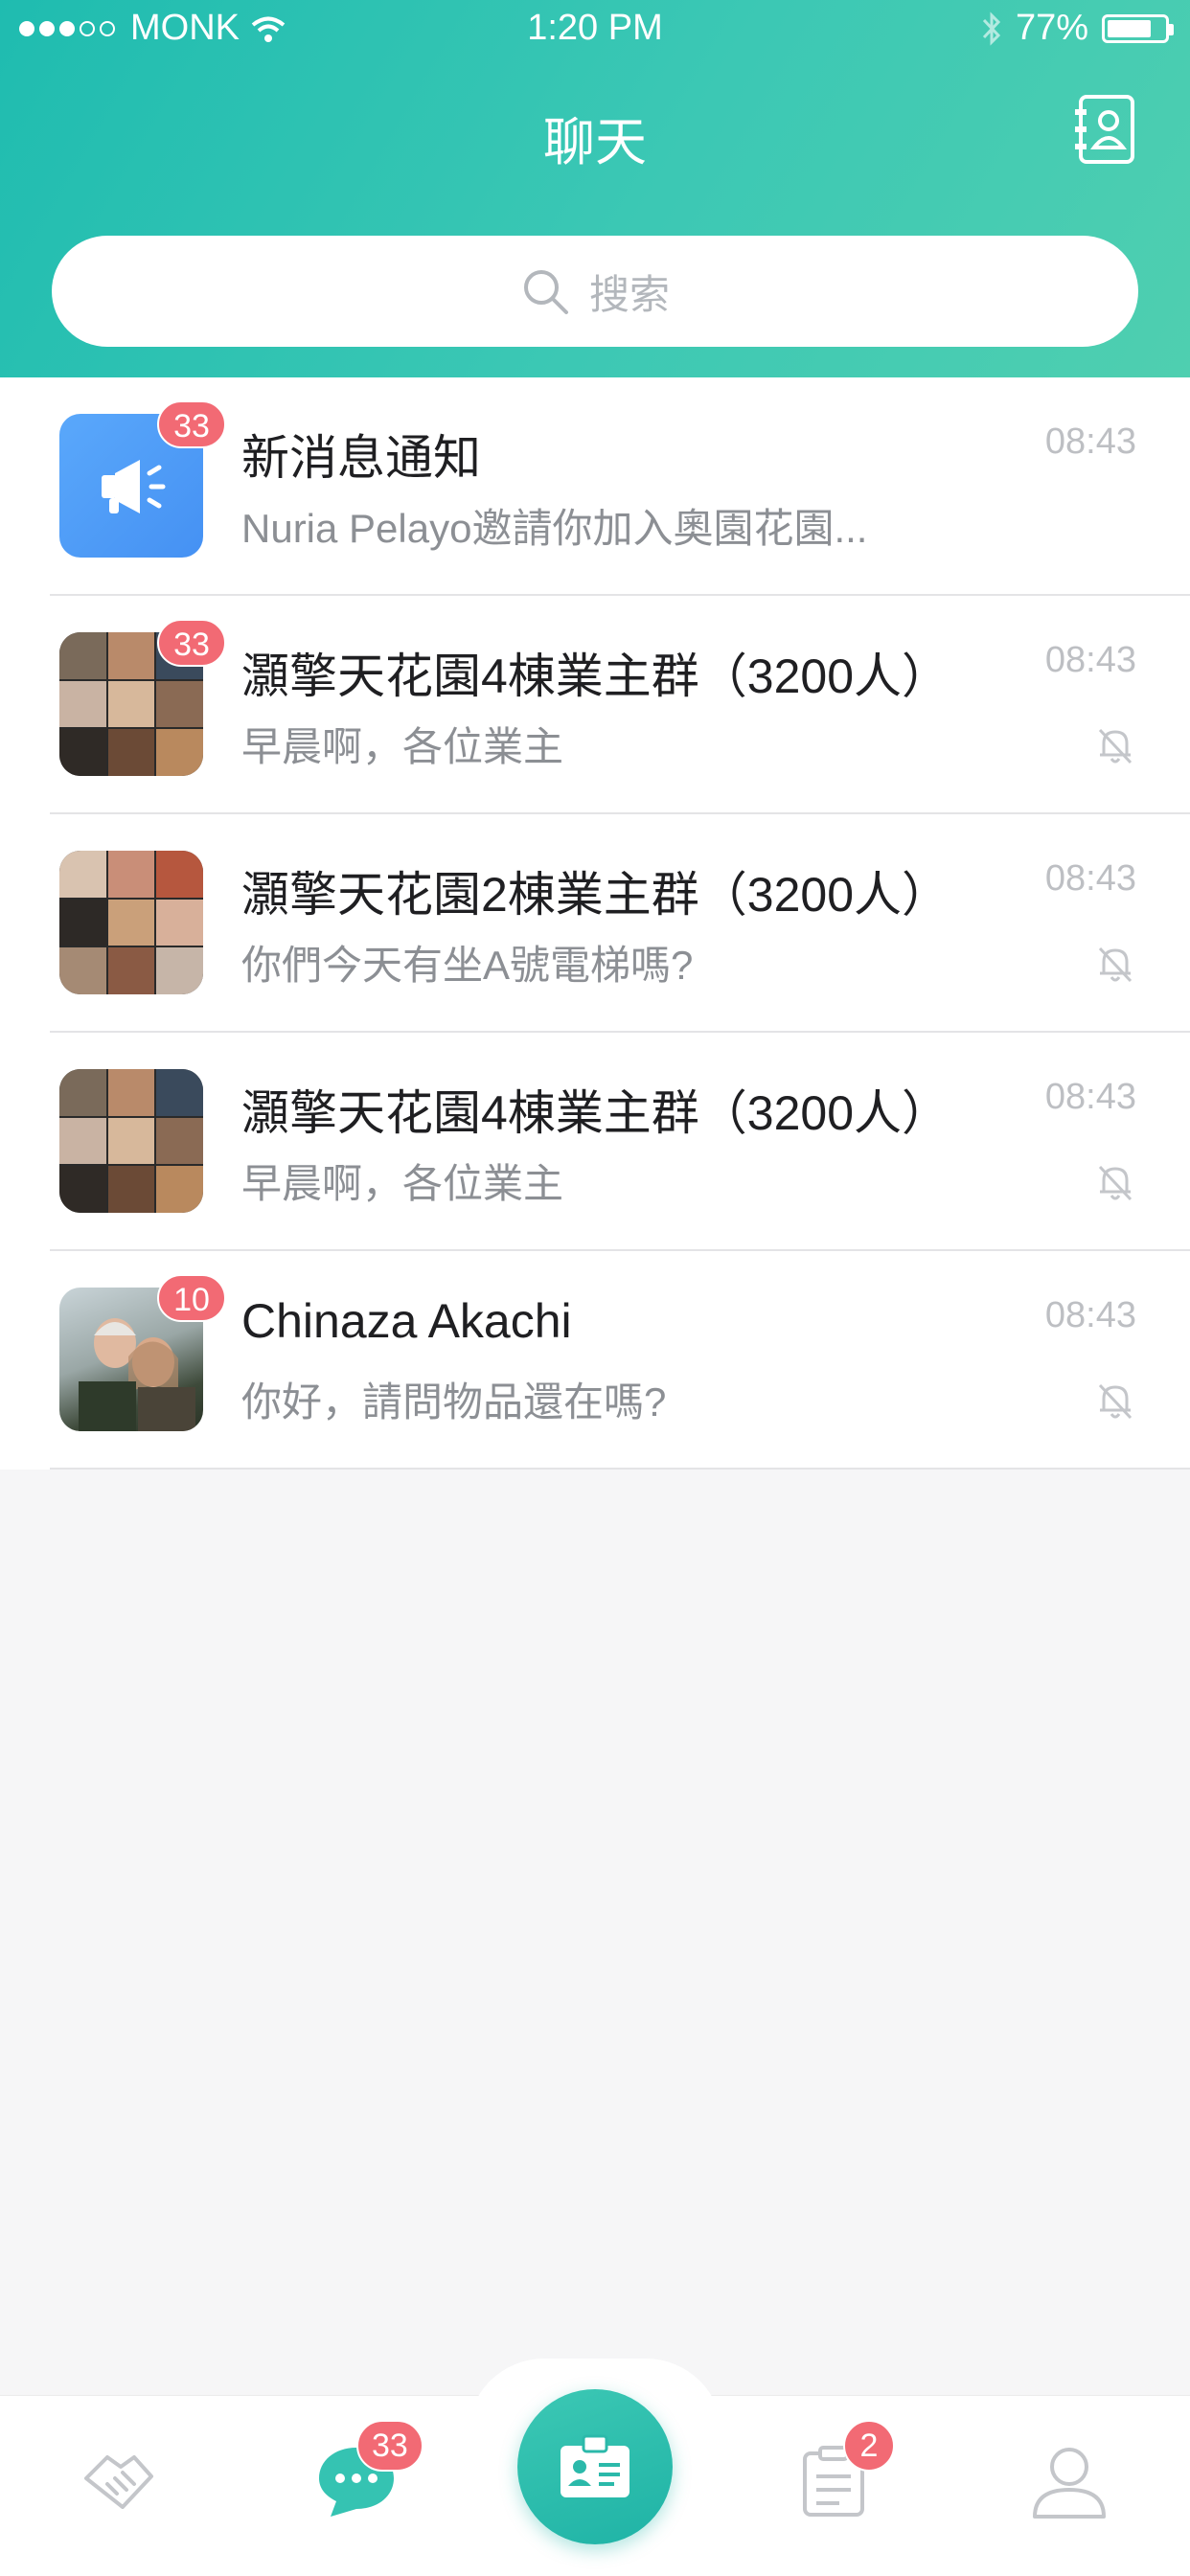 The width and height of the screenshot is (1190, 2576). I want to click on id-card-icon, so click(595, 2466).